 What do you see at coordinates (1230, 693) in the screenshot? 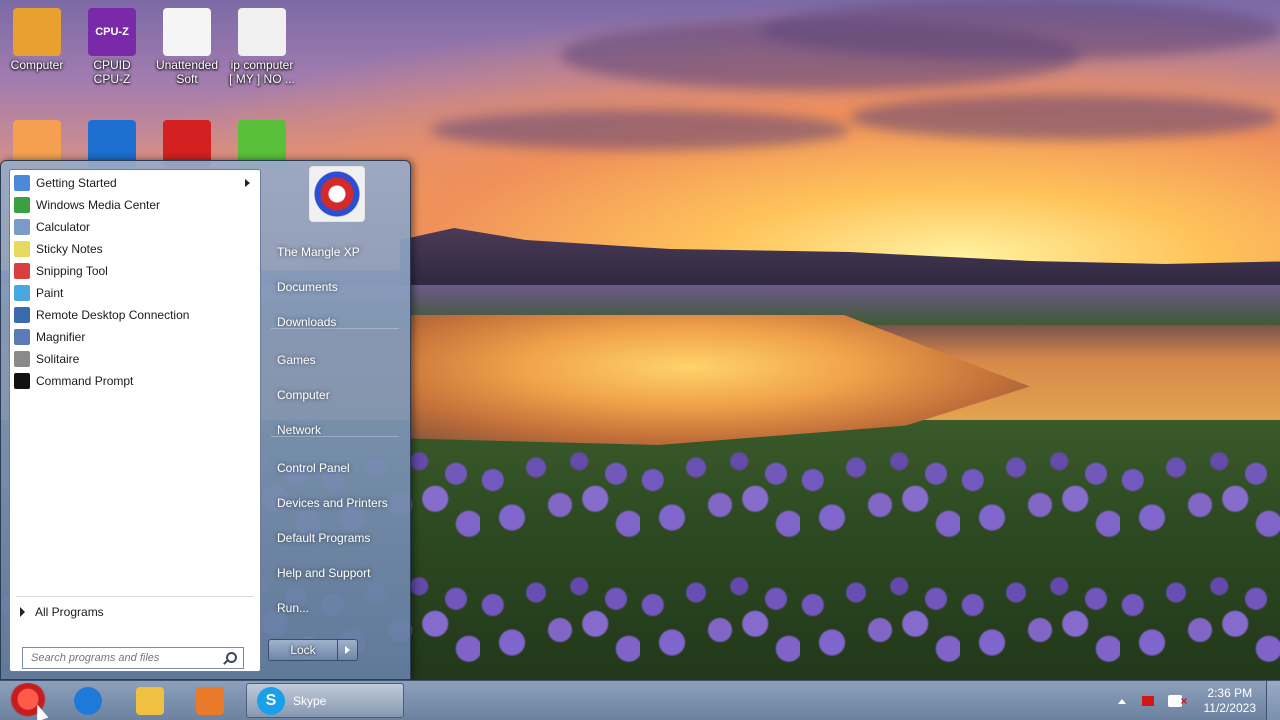
I see `clock-time: 2:36 PM` at bounding box center [1230, 693].